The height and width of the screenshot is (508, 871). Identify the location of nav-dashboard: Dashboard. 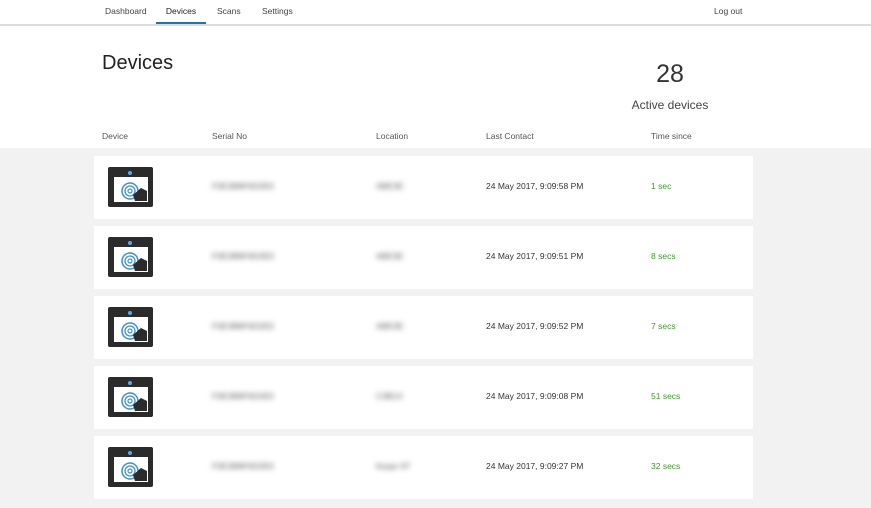
(126, 12).